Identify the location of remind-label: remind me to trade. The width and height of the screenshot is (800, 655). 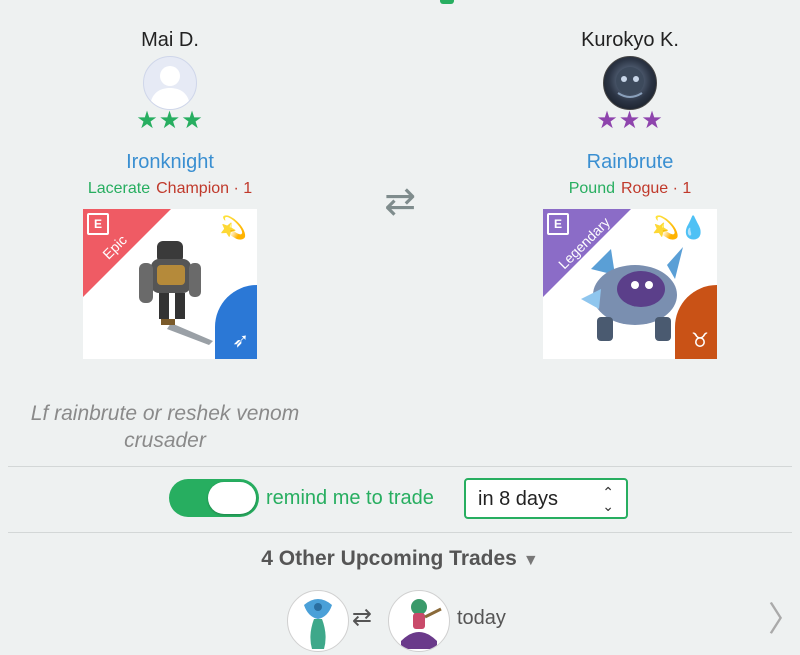
(350, 498).